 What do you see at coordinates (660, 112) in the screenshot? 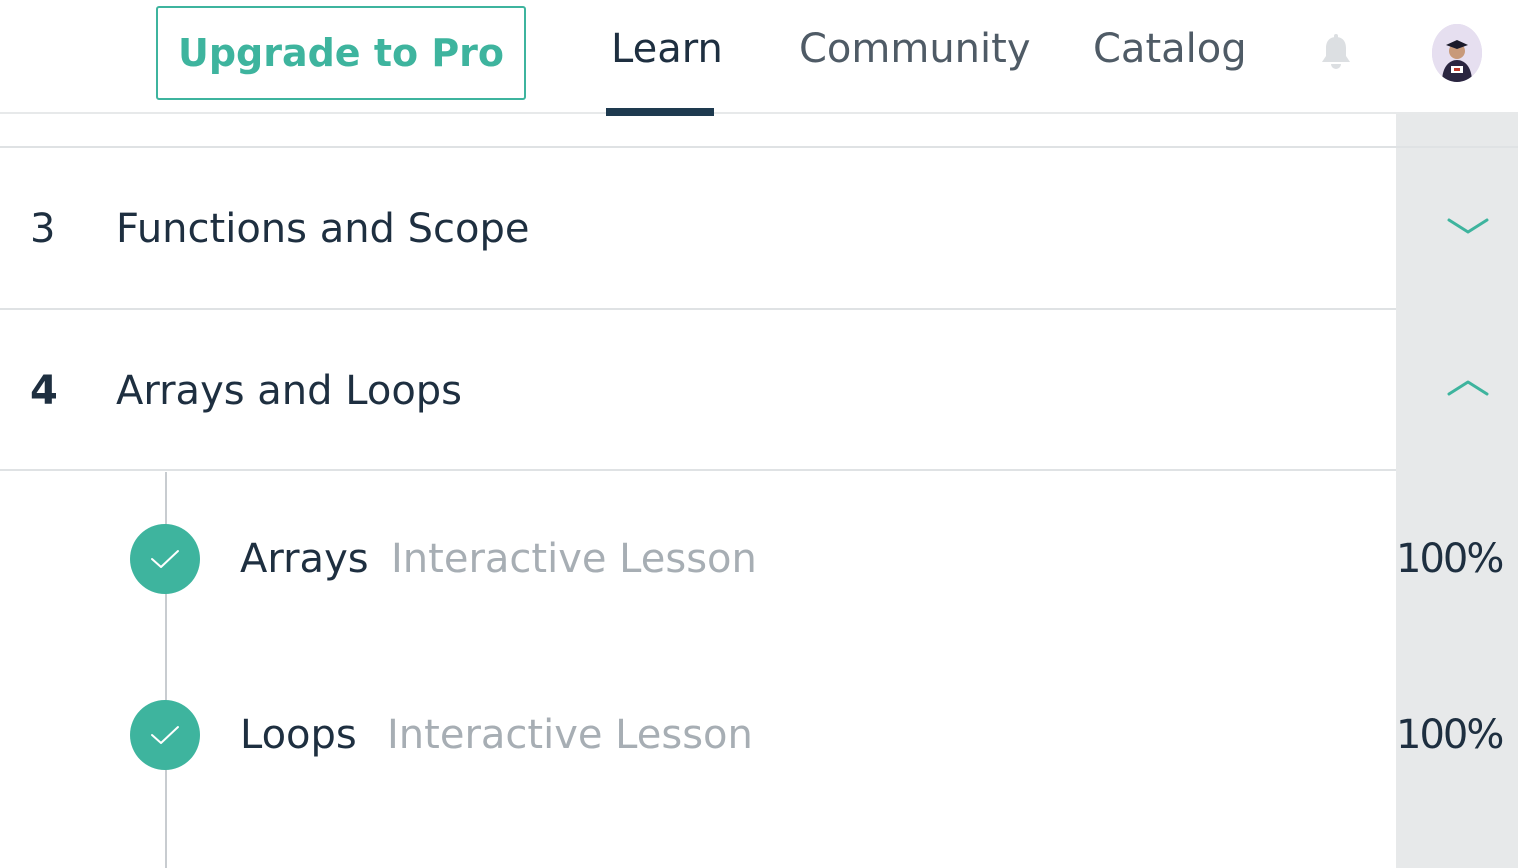
I see `active-tab-indicator` at bounding box center [660, 112].